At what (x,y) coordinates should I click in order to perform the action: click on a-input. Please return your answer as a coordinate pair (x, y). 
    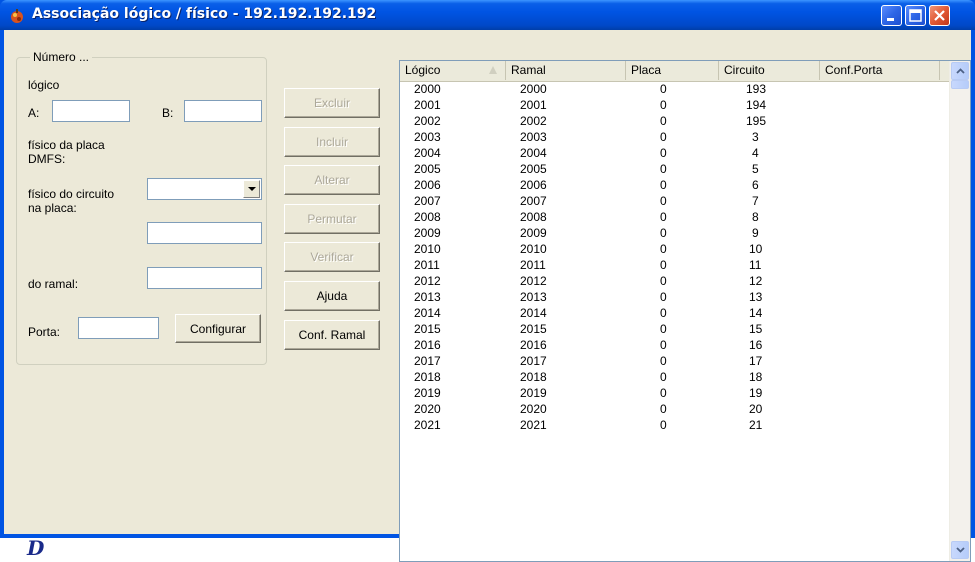
    Looking at the image, I should click on (91, 111).